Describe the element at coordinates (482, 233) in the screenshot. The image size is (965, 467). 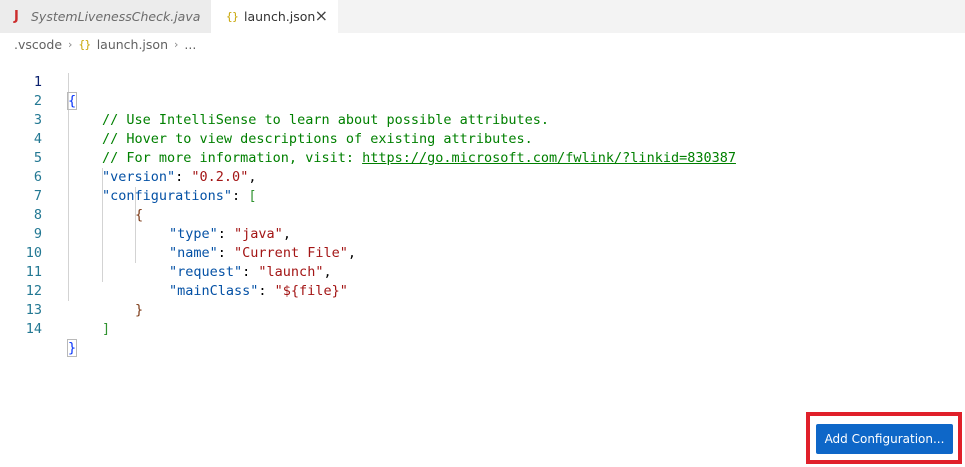
I see `code-line: 9 "name": "Current File",` at that location.